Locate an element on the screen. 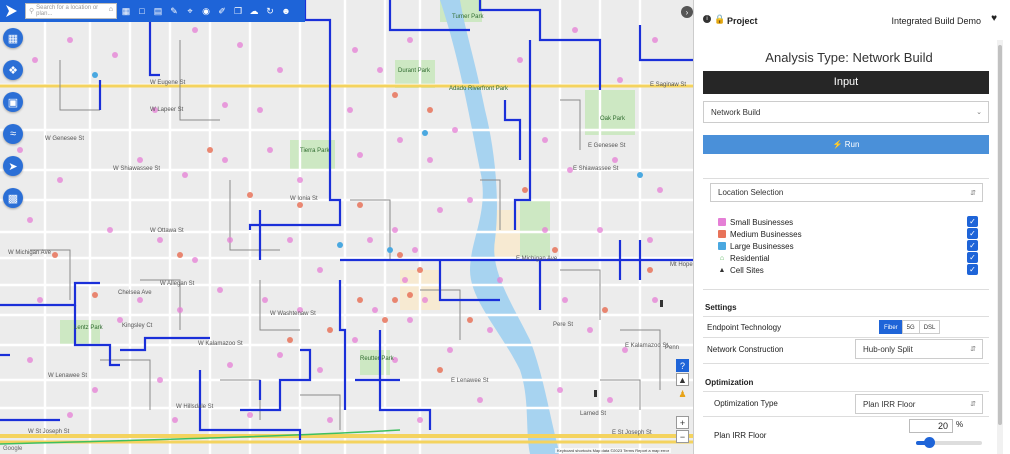 The width and height of the screenshot is (1010, 454). pegman-icon: ♟ is located at coordinates (682, 394).